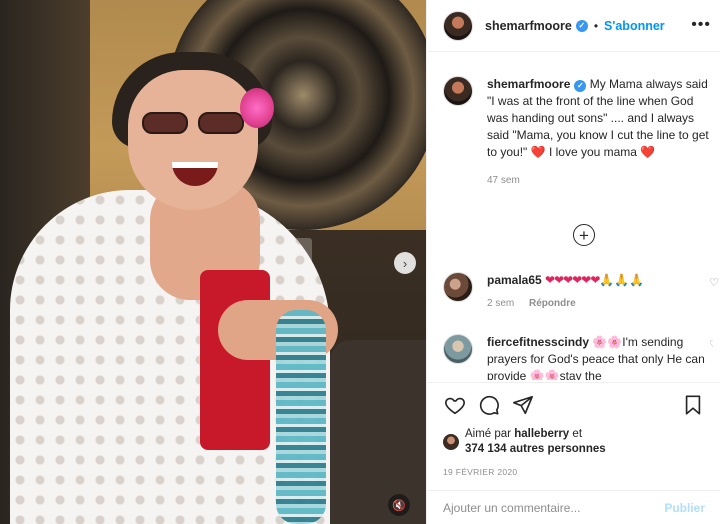 This screenshot has width=720, height=524. Describe the element at coordinates (523, 405) in the screenshot. I see `share-send-icon` at that location.